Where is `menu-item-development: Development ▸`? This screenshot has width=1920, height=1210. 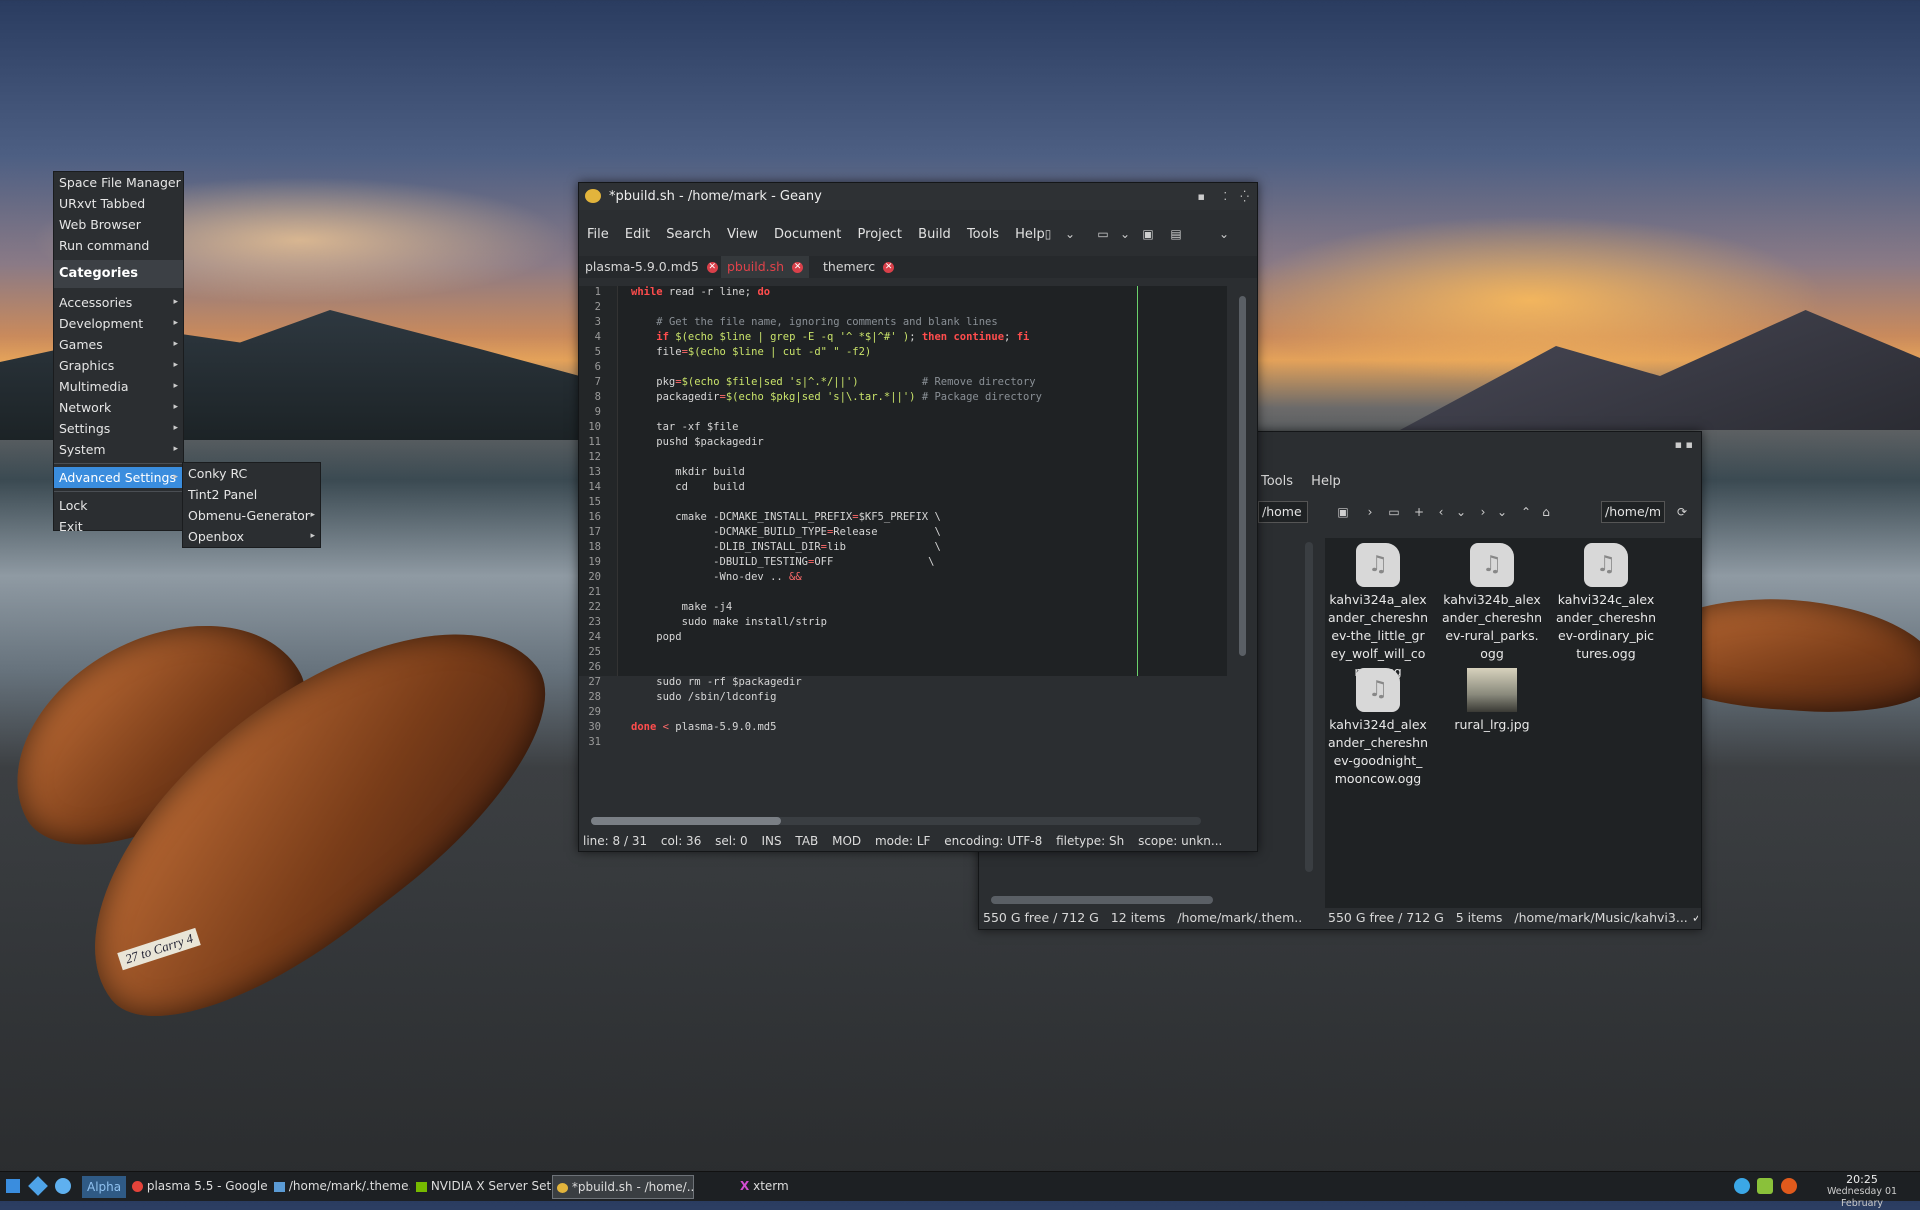 menu-item-development: Development ▸ is located at coordinates (118, 323).